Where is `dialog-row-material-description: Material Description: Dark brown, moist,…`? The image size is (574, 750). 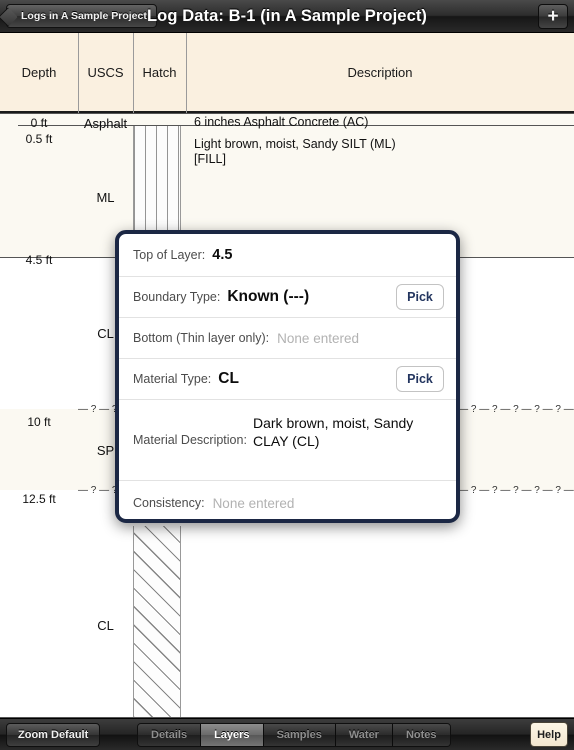 dialog-row-material-description: Material Description: Dark brown, moist,… is located at coordinates (287, 440).